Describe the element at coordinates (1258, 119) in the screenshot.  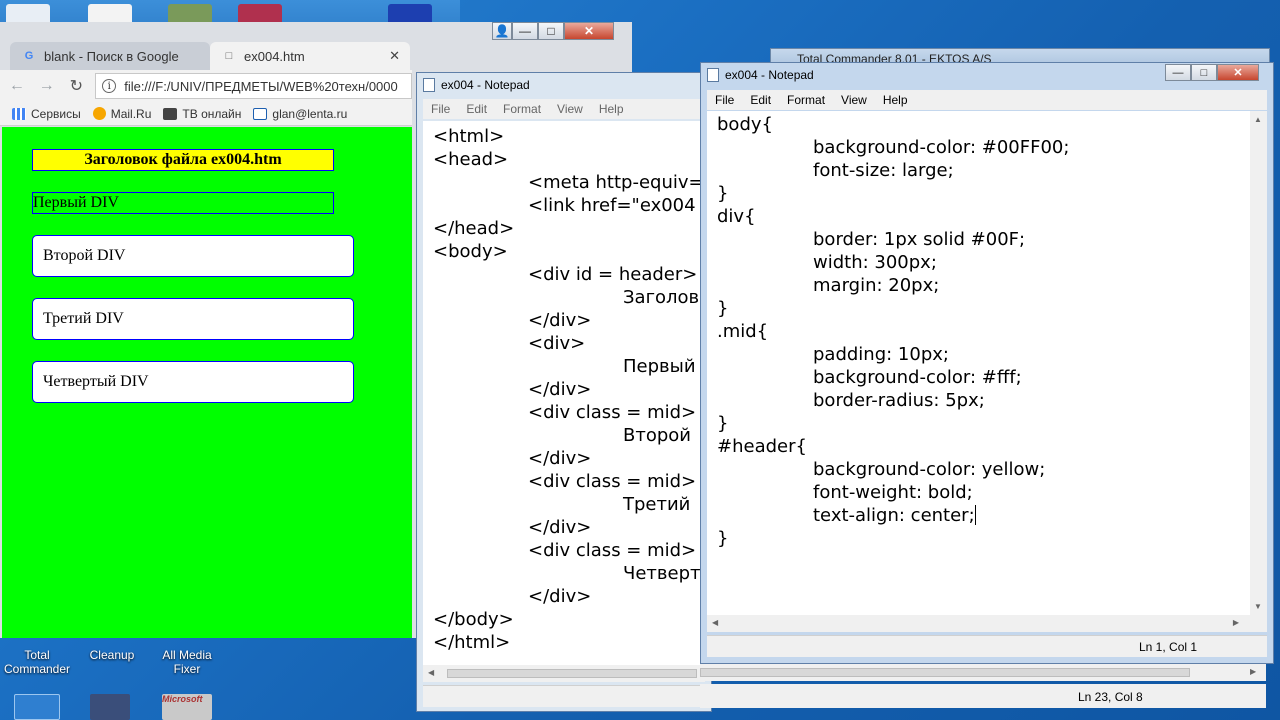
I see `scroll-up-icon: ▲` at that location.